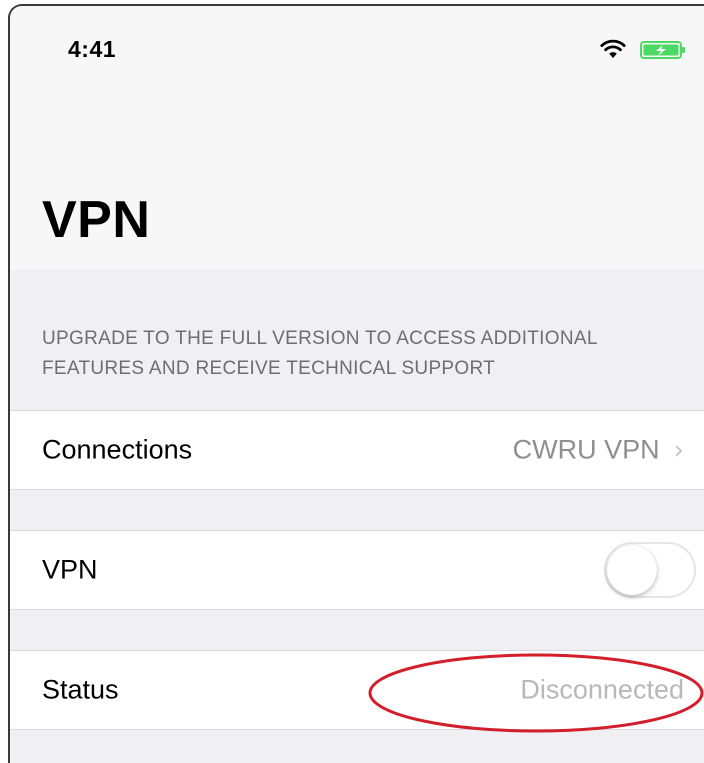  Describe the element at coordinates (586, 449) in the screenshot. I see `connections-value: CWRU VPN` at that location.